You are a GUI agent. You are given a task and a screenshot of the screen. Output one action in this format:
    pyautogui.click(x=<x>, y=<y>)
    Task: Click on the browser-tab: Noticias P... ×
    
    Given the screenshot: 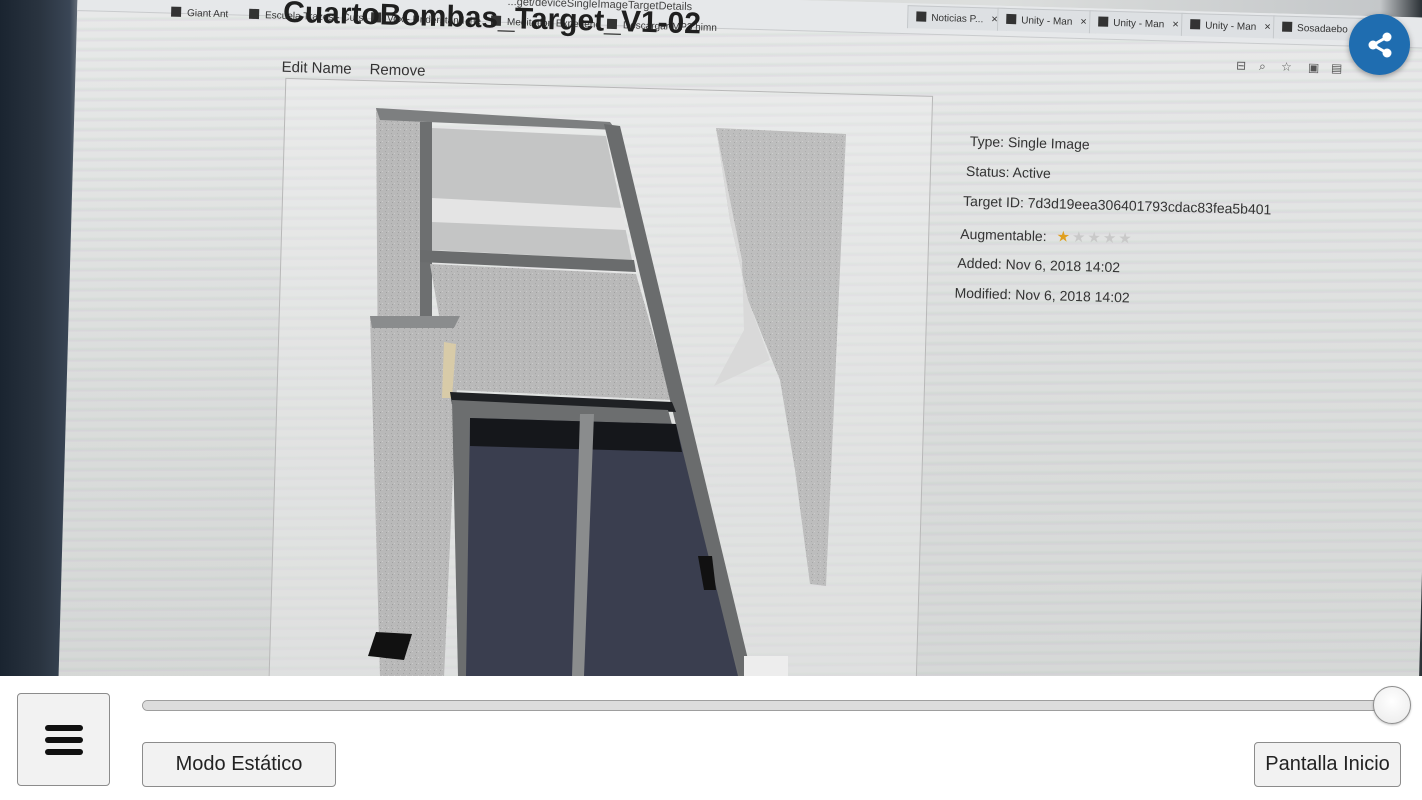 What is the action you would take?
    pyautogui.click(x=957, y=18)
    